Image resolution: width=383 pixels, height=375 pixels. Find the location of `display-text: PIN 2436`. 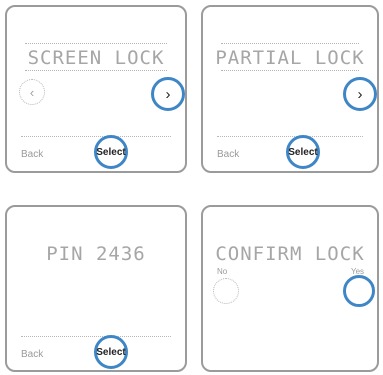

display-text: PIN 2436 is located at coordinates (96, 254).